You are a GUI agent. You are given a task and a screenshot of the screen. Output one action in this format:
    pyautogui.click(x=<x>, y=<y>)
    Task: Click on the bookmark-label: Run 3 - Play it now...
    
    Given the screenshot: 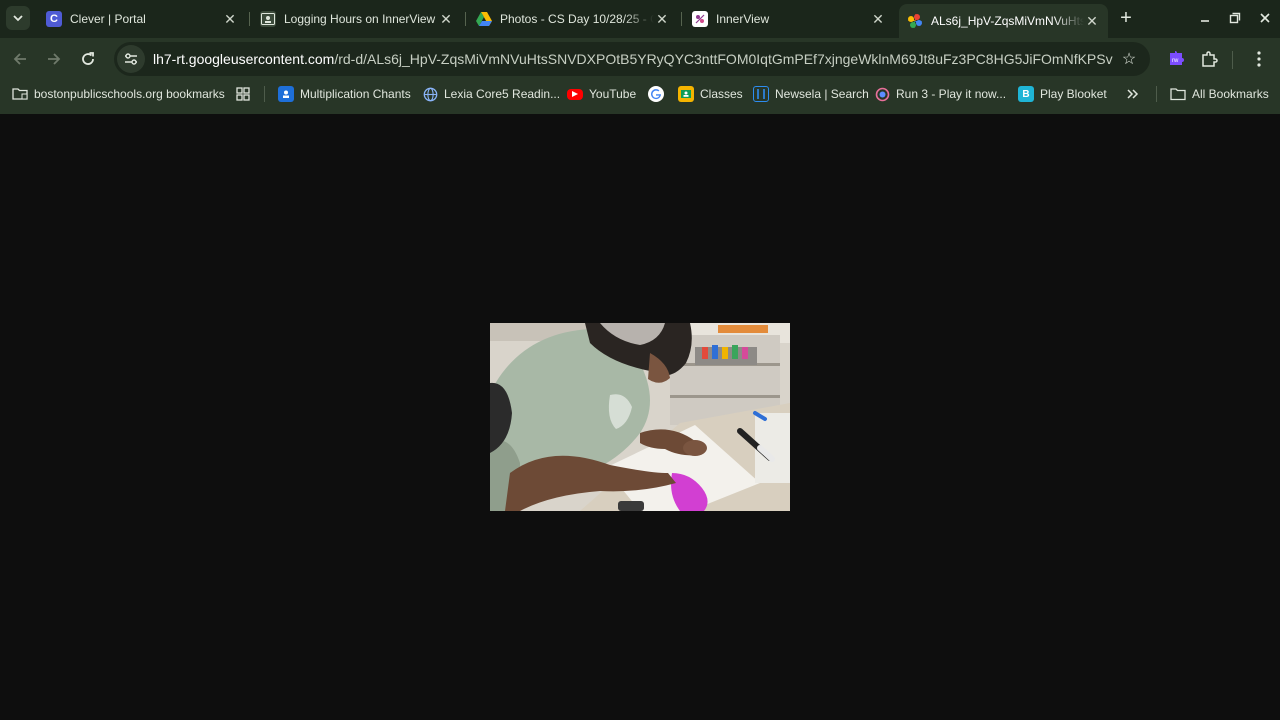 What is the action you would take?
    pyautogui.click(x=951, y=94)
    